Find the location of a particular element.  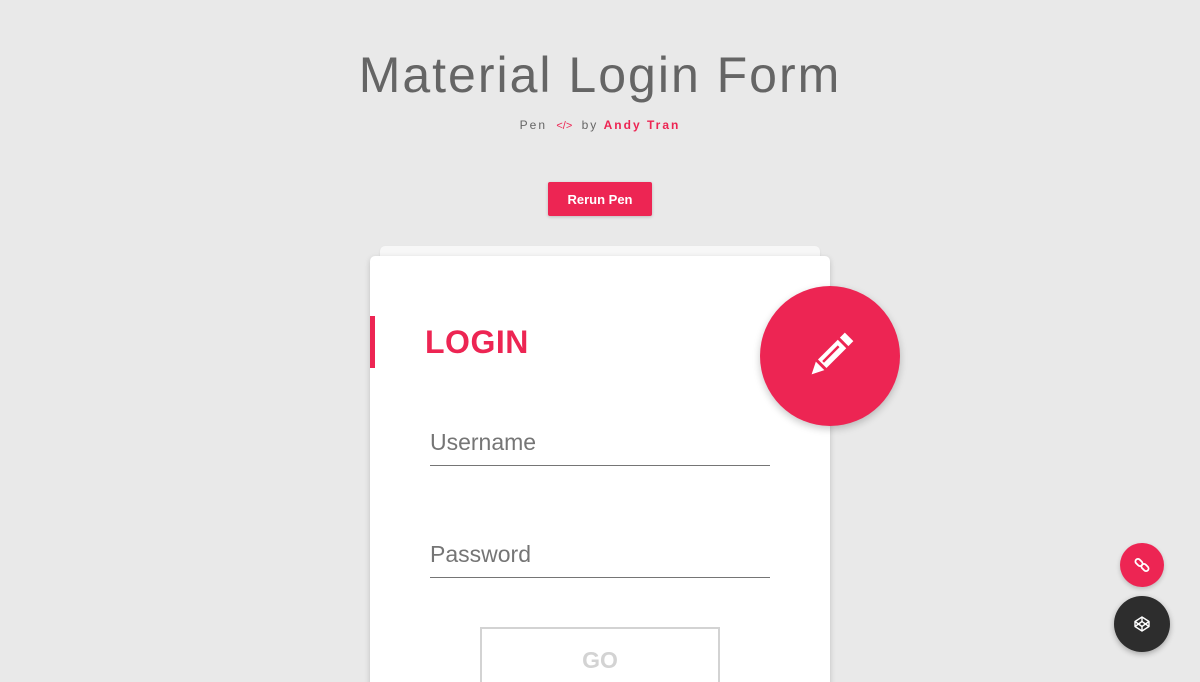

author-link: Andy Tran is located at coordinates (642, 125).